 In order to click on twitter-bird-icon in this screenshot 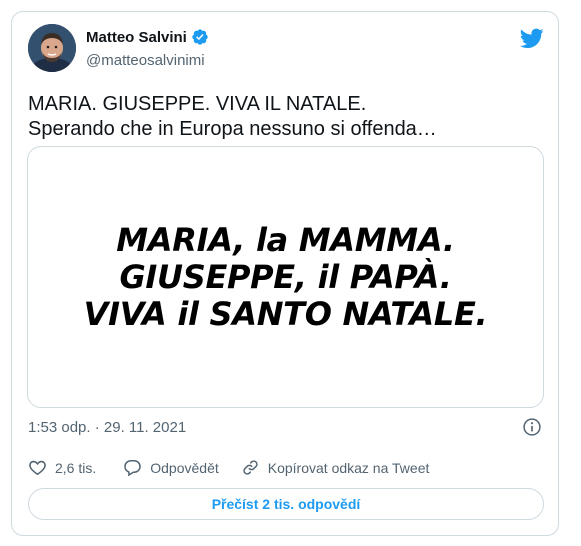, I will do `click(532, 38)`.